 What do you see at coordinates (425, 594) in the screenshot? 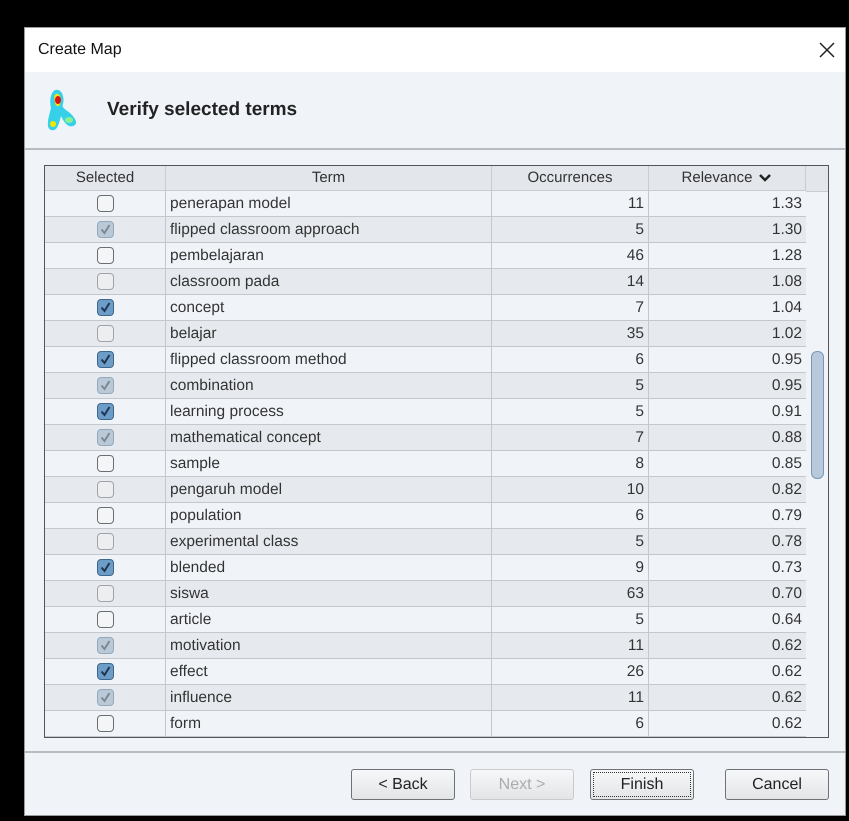
I see `table-row: siswa 63 0.70` at bounding box center [425, 594].